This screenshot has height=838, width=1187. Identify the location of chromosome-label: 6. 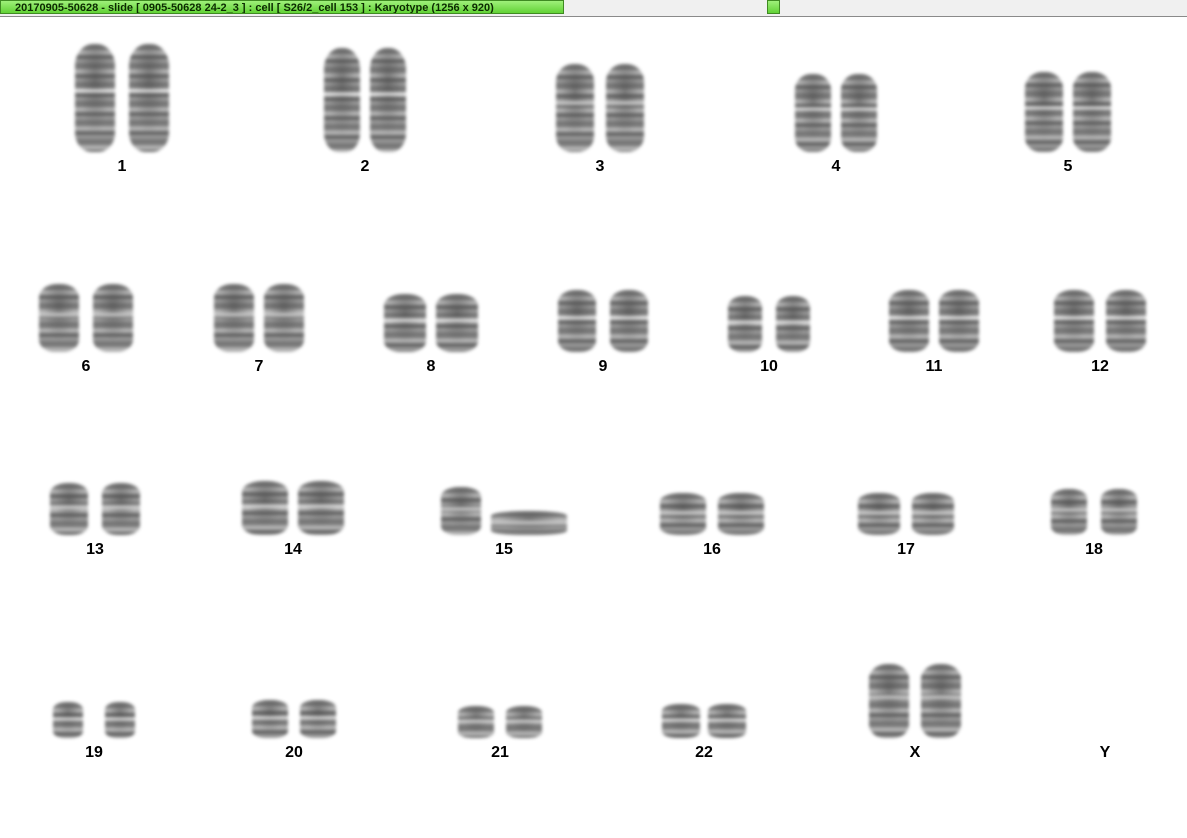
(86, 366).